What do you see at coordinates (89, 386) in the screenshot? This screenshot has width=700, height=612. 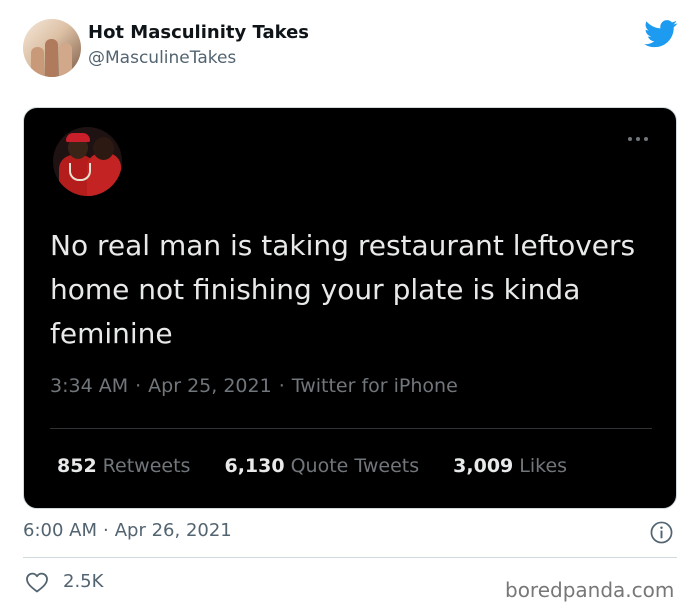 I see `embedded-tweet-time: 3:34 AM` at bounding box center [89, 386].